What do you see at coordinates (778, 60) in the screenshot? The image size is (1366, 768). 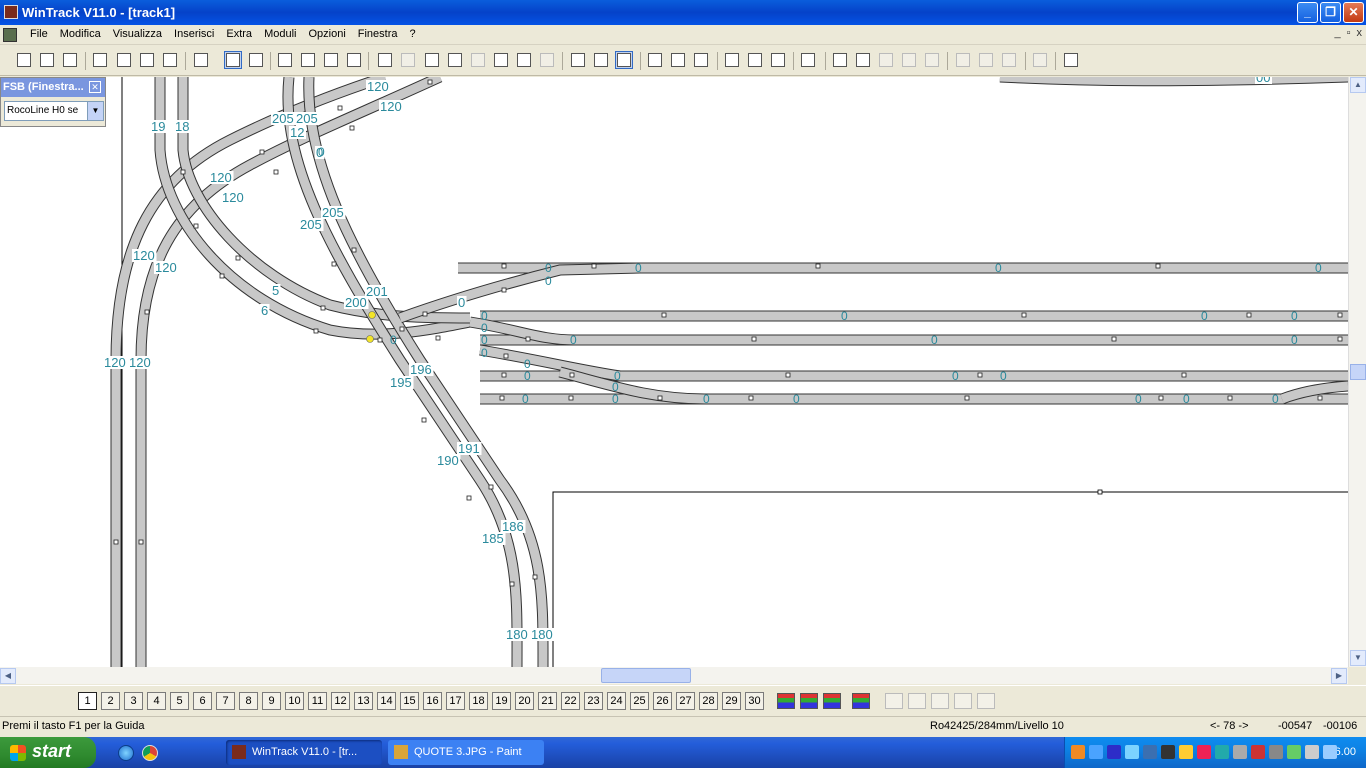 I see `rotate-180-button` at bounding box center [778, 60].